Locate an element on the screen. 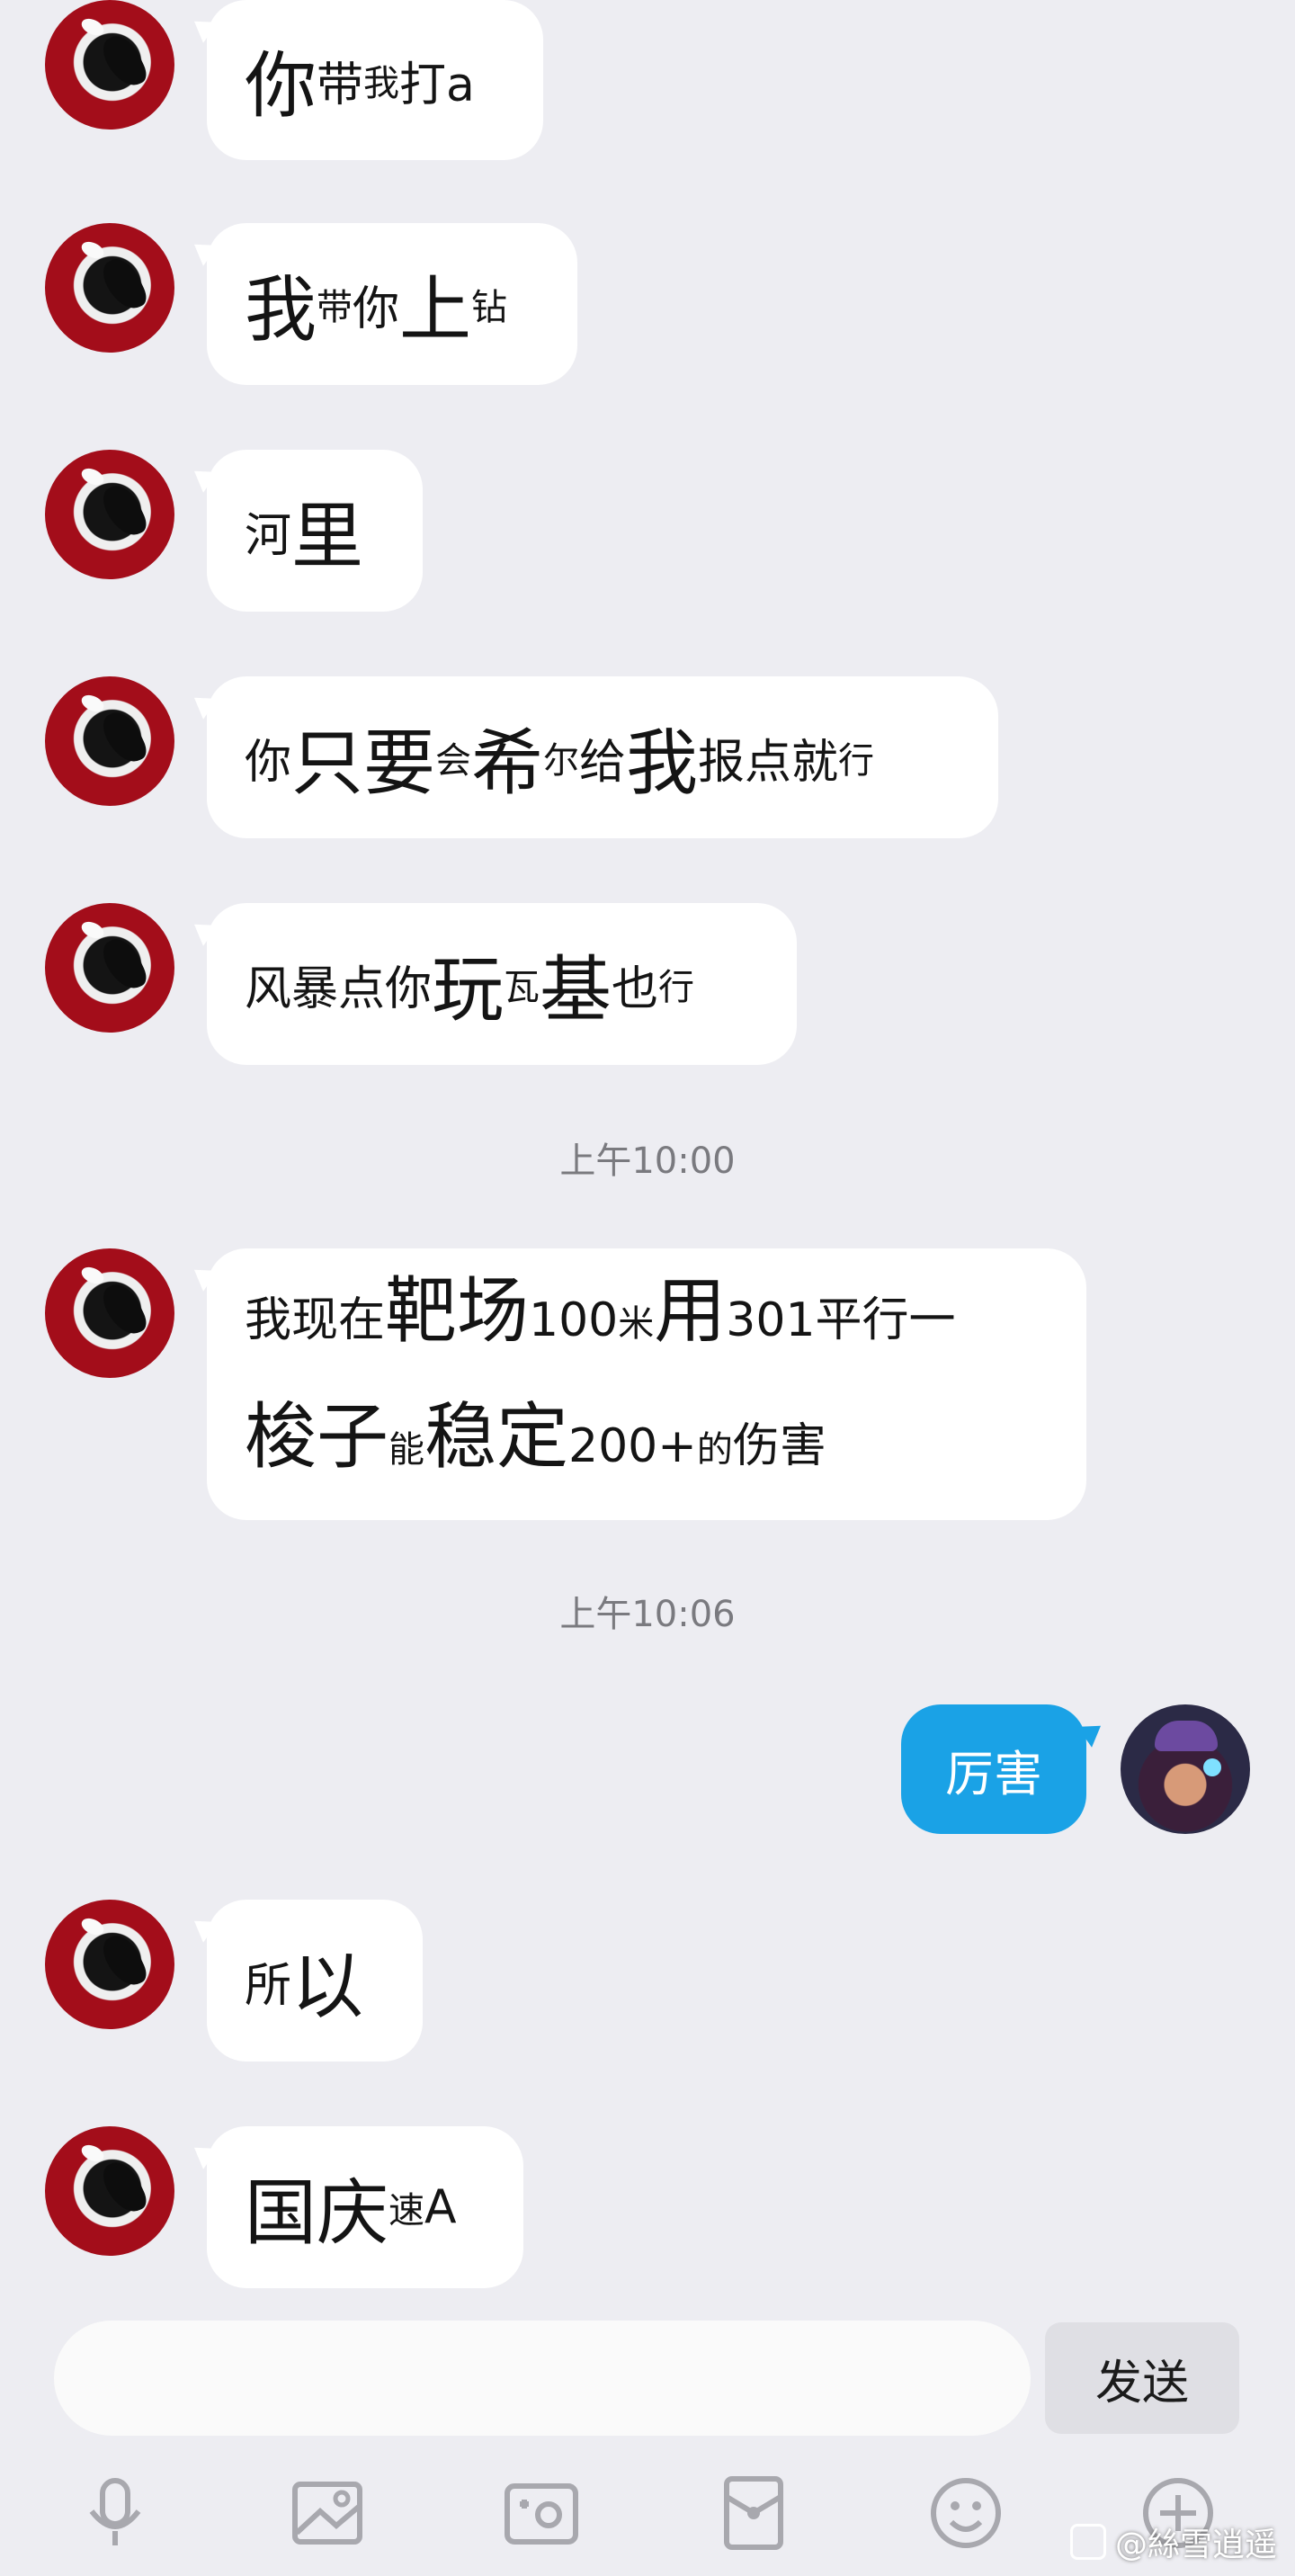 The width and height of the screenshot is (1295, 2576). message-bubble: 风暴点你玩瓦基也行 is located at coordinates (502, 984).